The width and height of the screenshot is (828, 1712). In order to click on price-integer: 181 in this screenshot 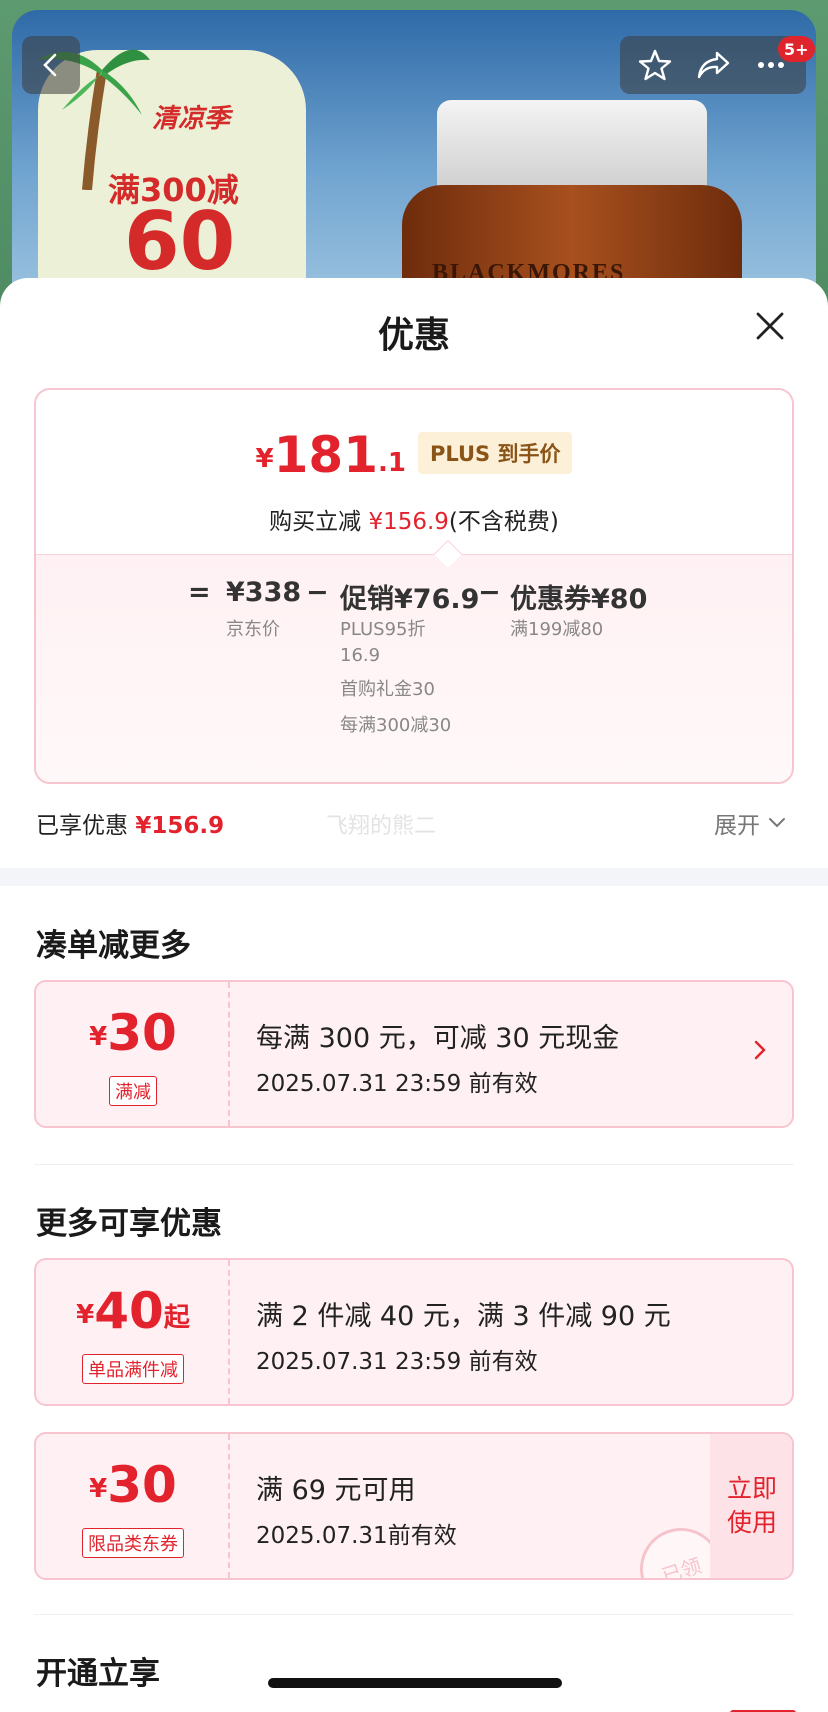, I will do `click(325, 455)`.